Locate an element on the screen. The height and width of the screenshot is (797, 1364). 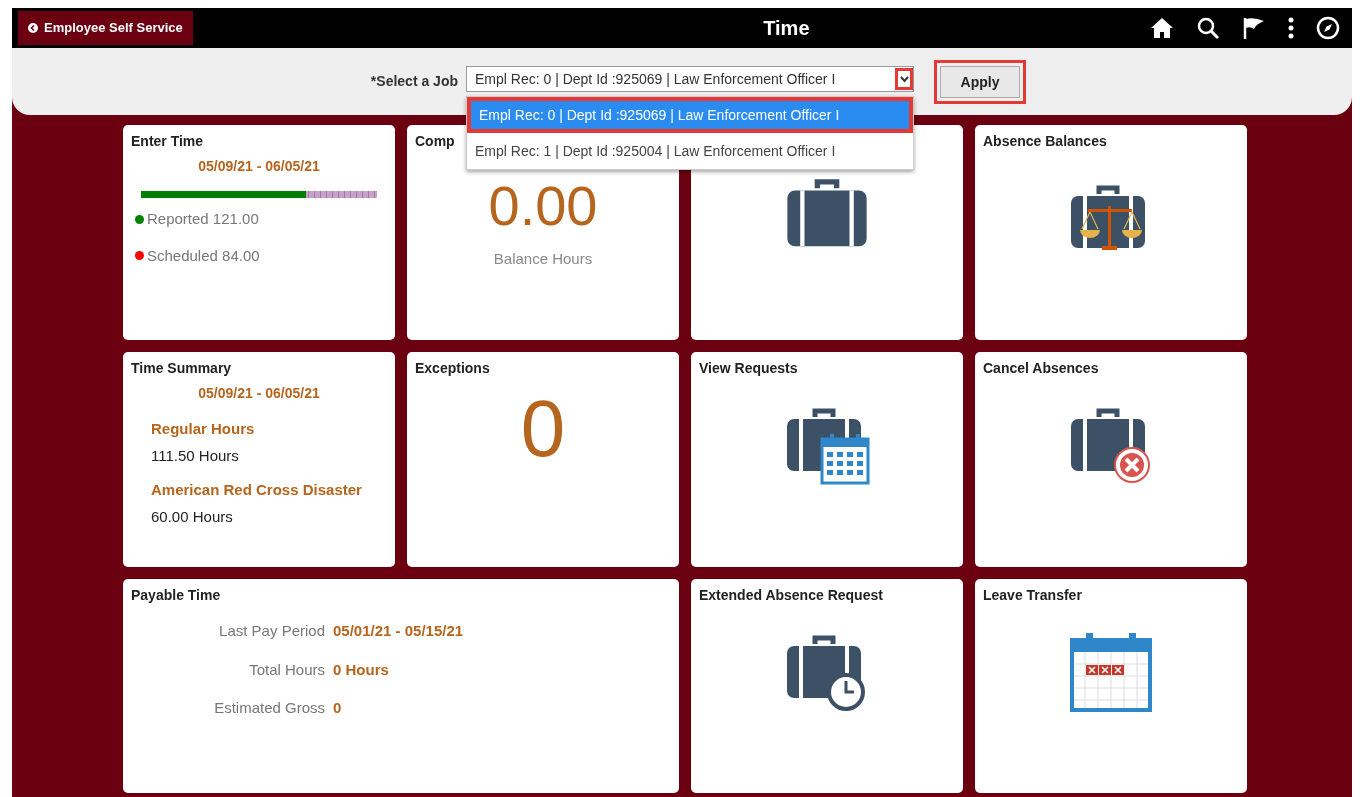
search-icon is located at coordinates (1208, 28).